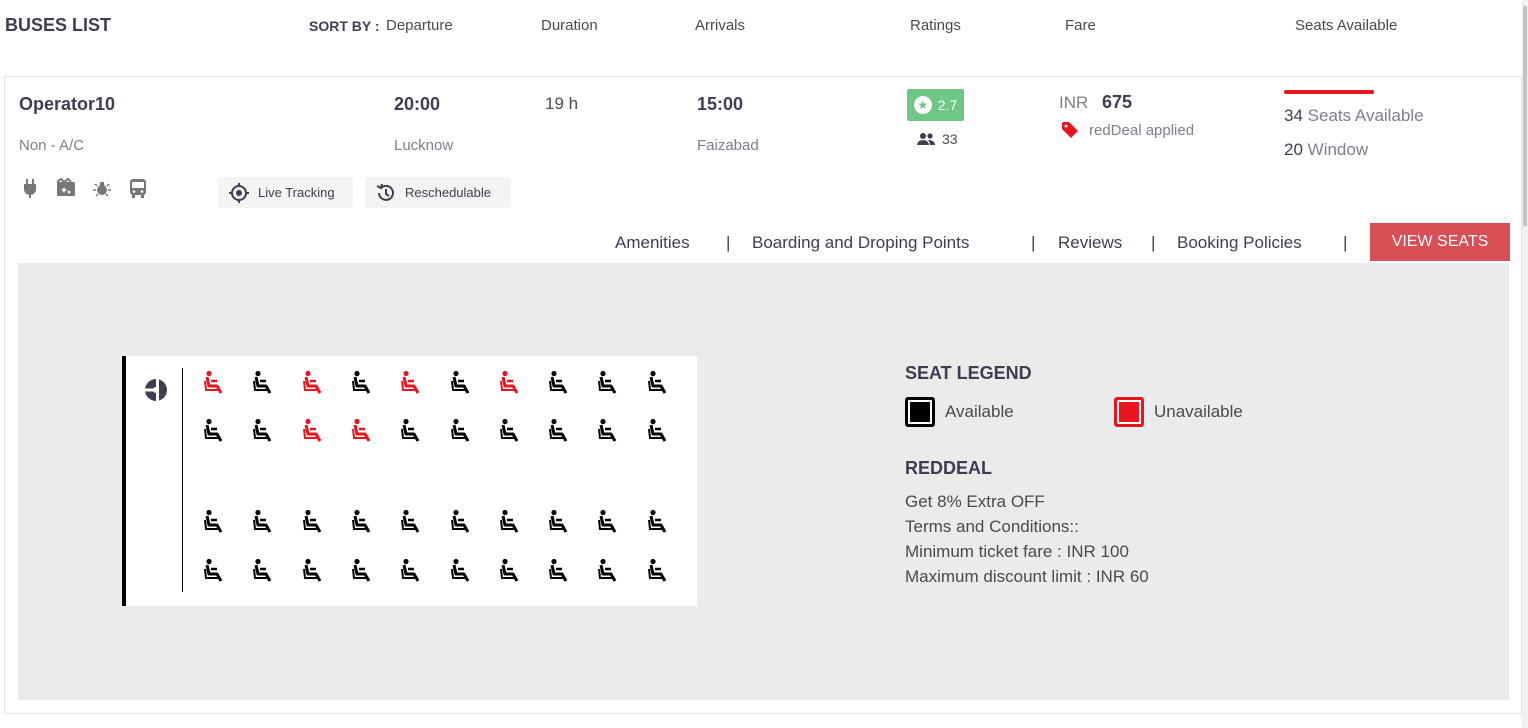 This screenshot has height=728, width=1528. What do you see at coordinates (926, 139) in the screenshot?
I see `people-icon` at bounding box center [926, 139].